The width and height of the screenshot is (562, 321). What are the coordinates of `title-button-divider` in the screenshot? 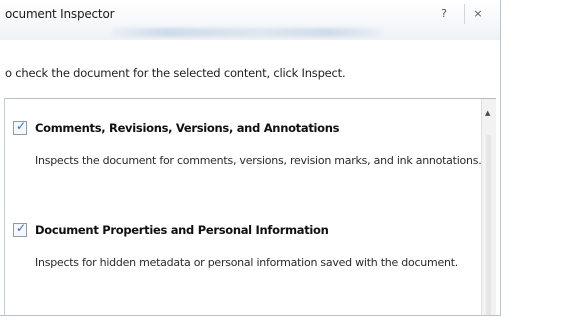 It's located at (464, 14).